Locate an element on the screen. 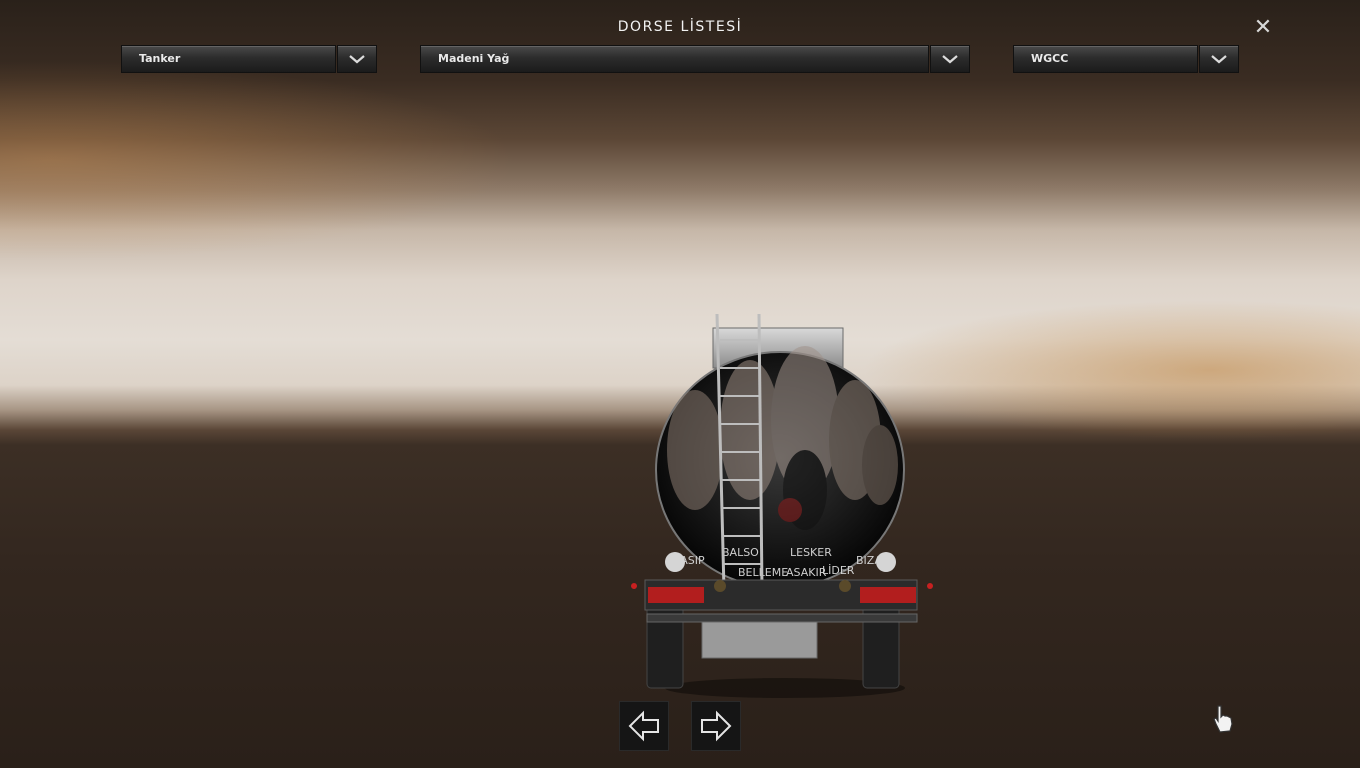  decal-word: ASAKIR is located at coordinates (806, 572).